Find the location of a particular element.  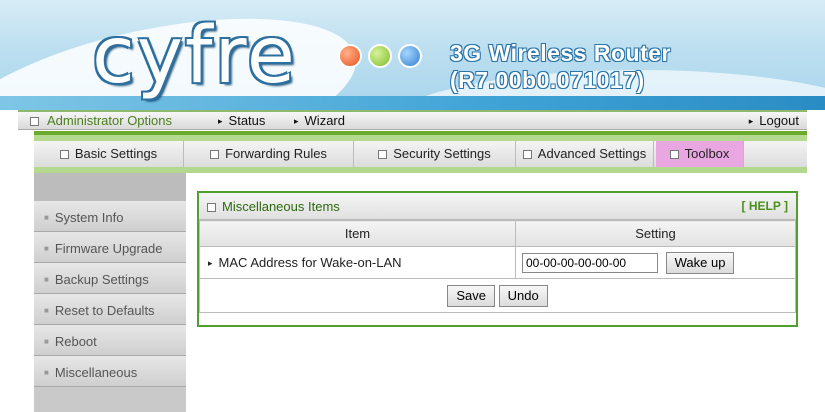

blue-dot-icon is located at coordinates (410, 56).